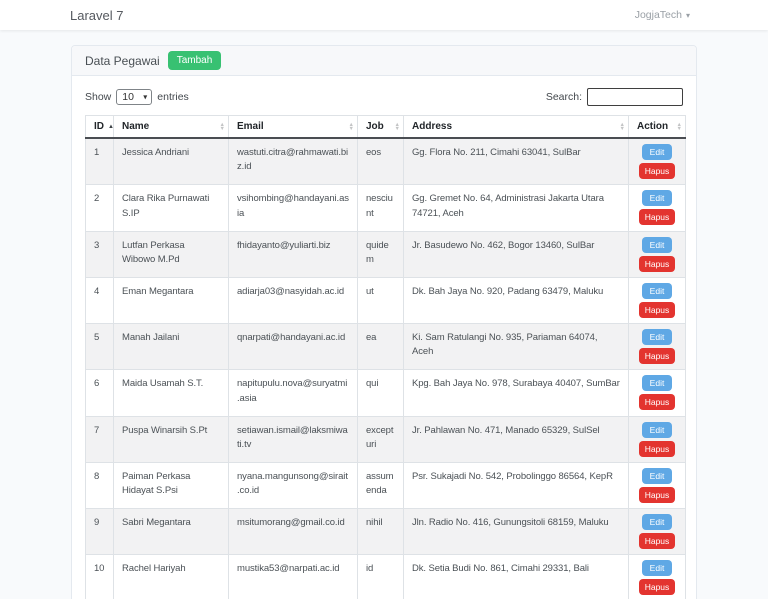  I want to click on column-header-name: Name ▲ ▼, so click(171, 127).